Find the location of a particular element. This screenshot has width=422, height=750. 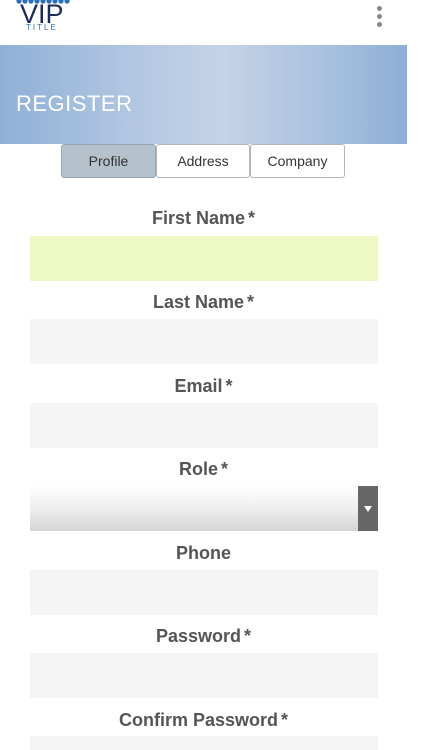

phone-label-text: Phone is located at coordinates (203, 553).